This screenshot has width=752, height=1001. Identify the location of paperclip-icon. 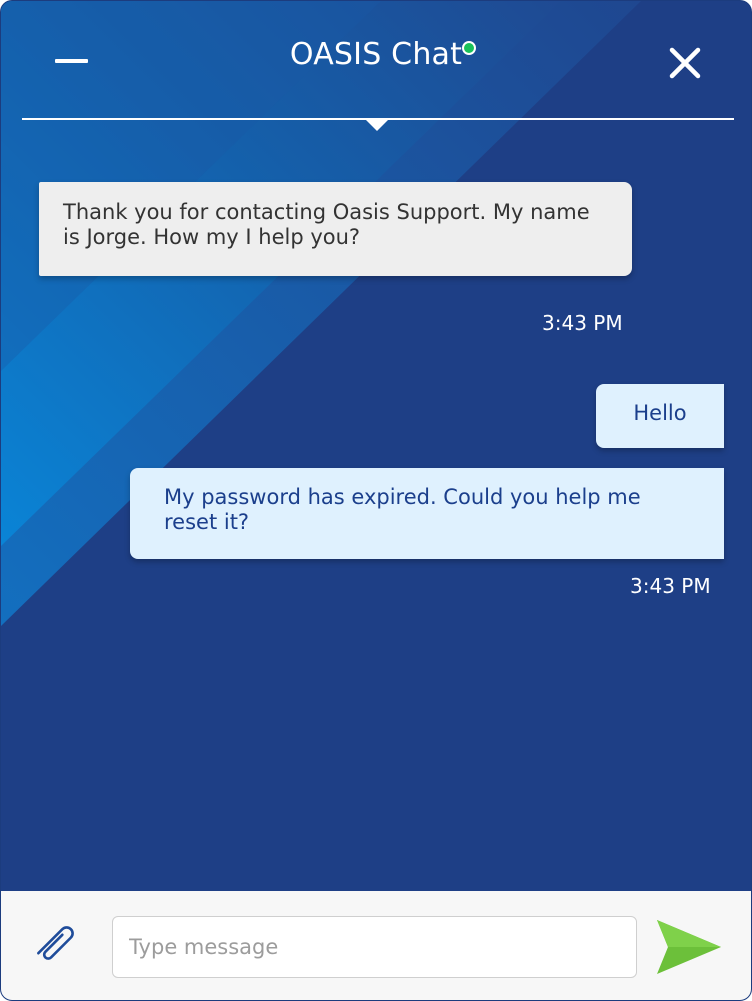
(55, 943).